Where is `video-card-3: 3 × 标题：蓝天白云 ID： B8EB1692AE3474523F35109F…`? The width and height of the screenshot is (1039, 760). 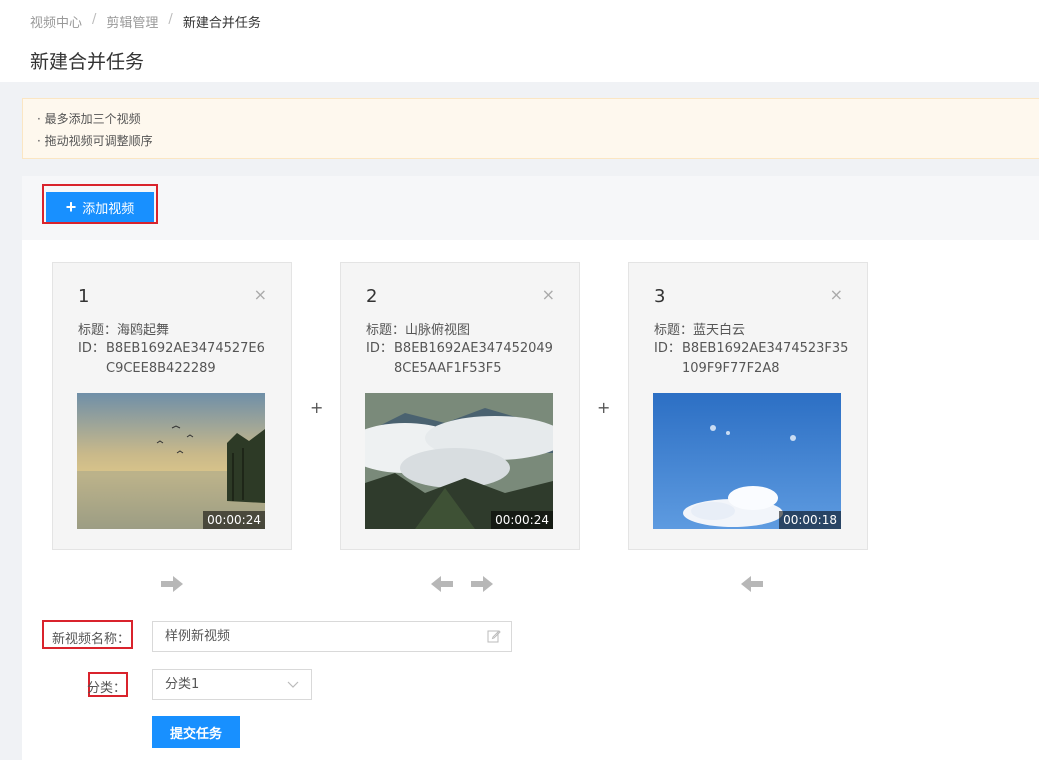
video-card-3: 3 × 标题：蓝天白云 ID： B8EB1692AE3474523F35109F… is located at coordinates (748, 406).